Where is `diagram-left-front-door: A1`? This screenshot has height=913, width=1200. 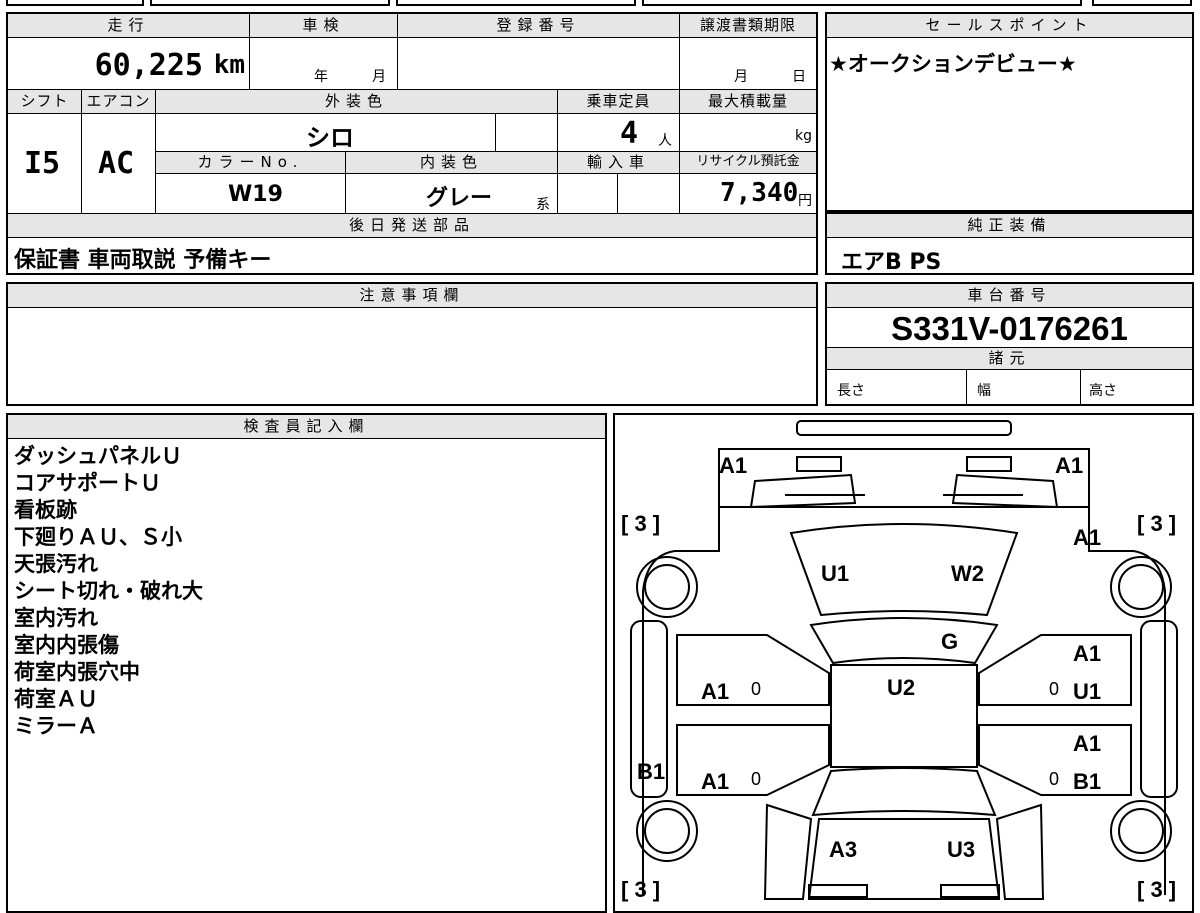 diagram-left-front-door: A1 is located at coordinates (715, 691).